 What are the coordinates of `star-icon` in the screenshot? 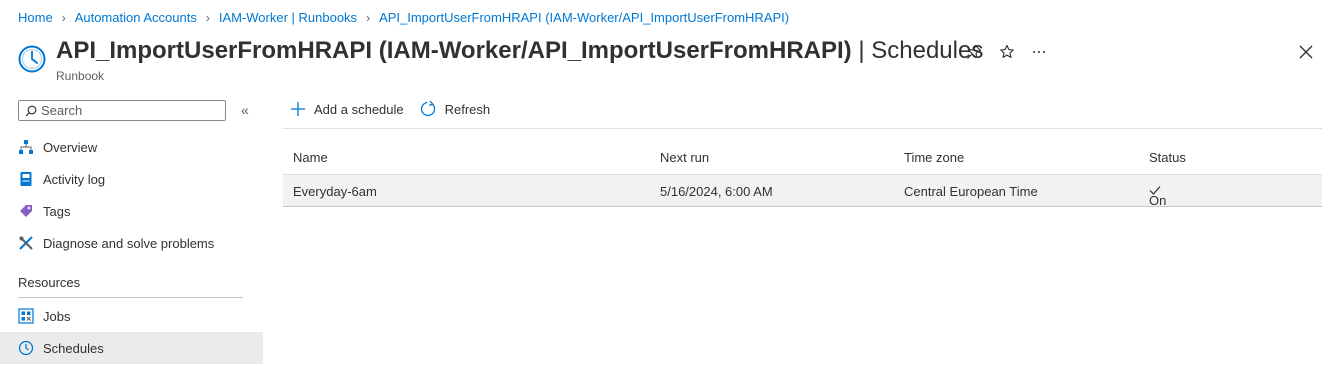 It's located at (1007, 52).